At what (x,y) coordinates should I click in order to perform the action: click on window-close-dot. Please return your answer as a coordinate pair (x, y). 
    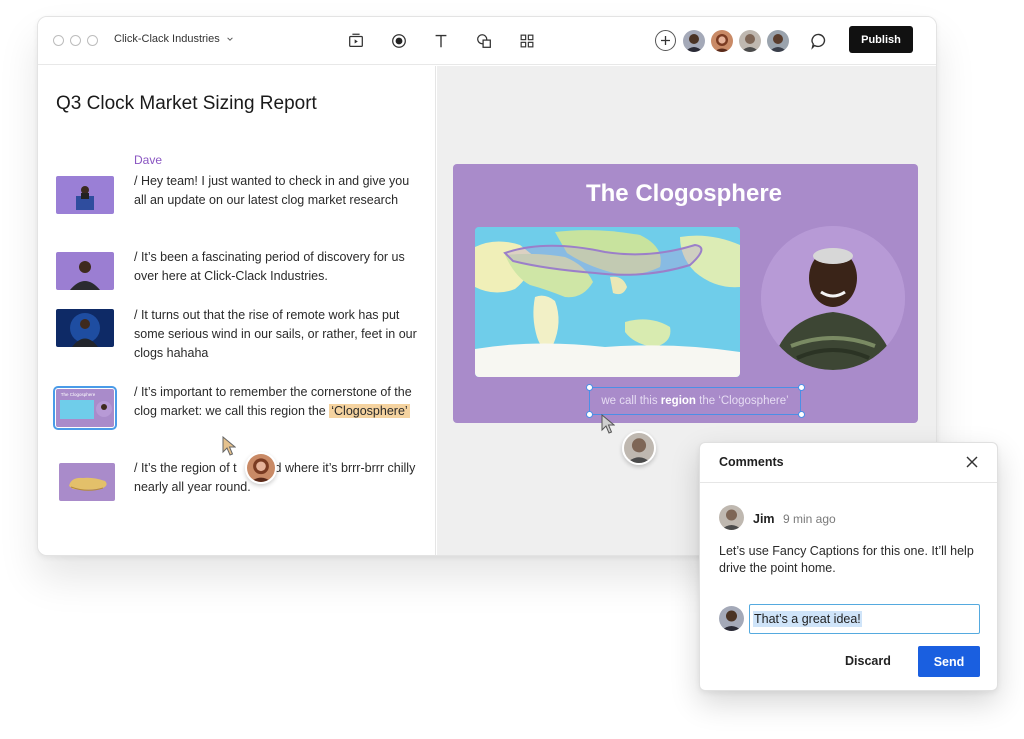
    Looking at the image, I should click on (58, 40).